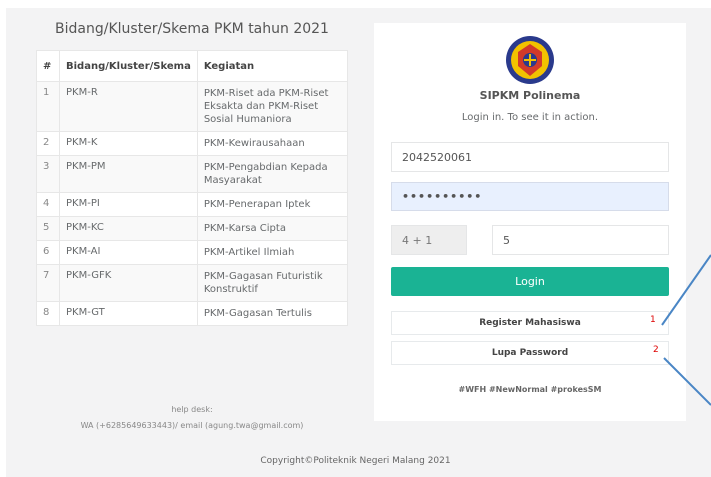 This screenshot has height=477, width=711. What do you see at coordinates (128, 174) in the screenshot?
I see `row-bidang: PKM-PM` at bounding box center [128, 174].